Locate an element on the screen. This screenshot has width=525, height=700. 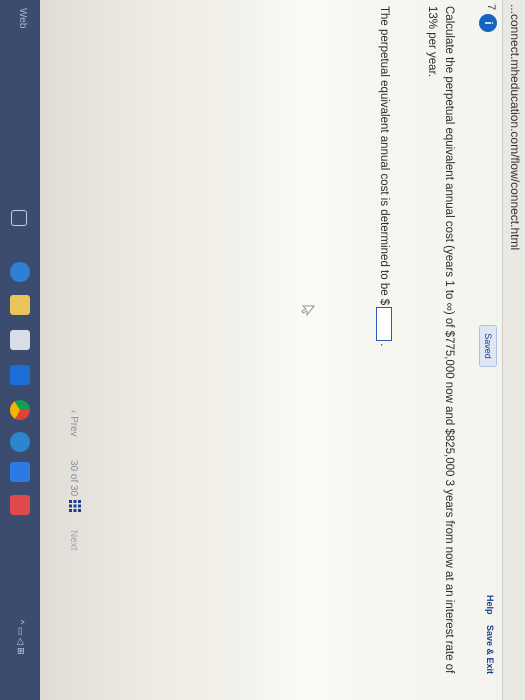
mouse-cursor-icon is located at coordinates (308, 311).